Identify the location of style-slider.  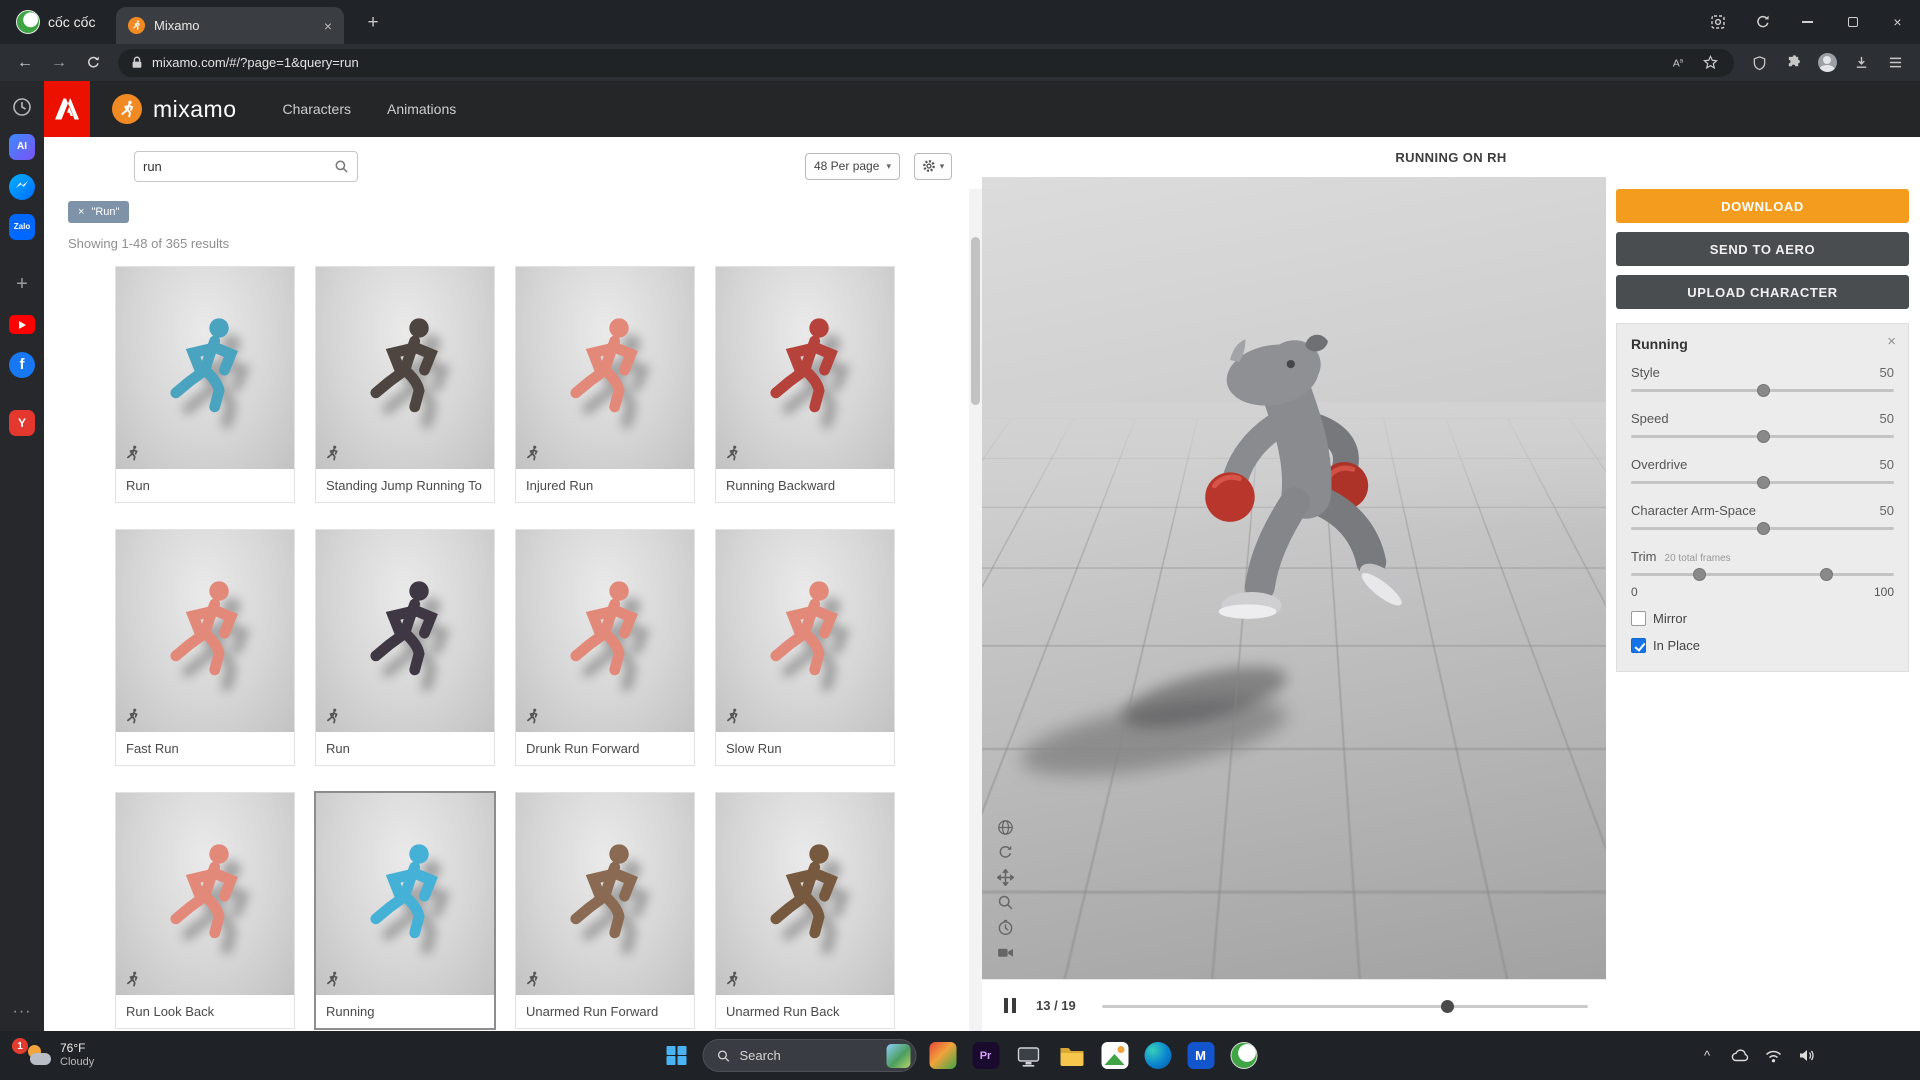
(1762, 390).